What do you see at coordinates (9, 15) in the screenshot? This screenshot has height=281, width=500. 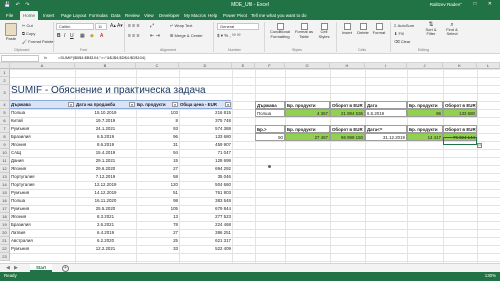 I see `tab-file: File` at bounding box center [9, 15].